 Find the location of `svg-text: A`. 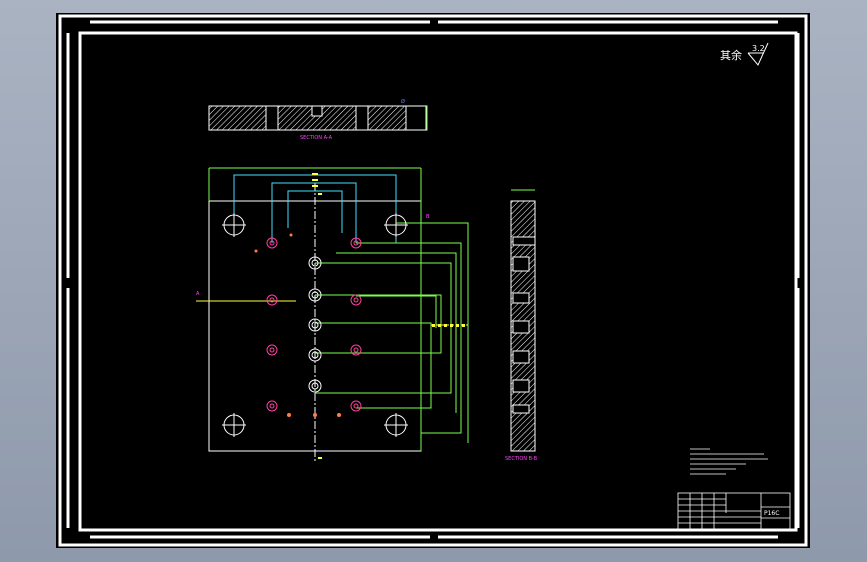

svg-text: A is located at coordinates (198, 294).